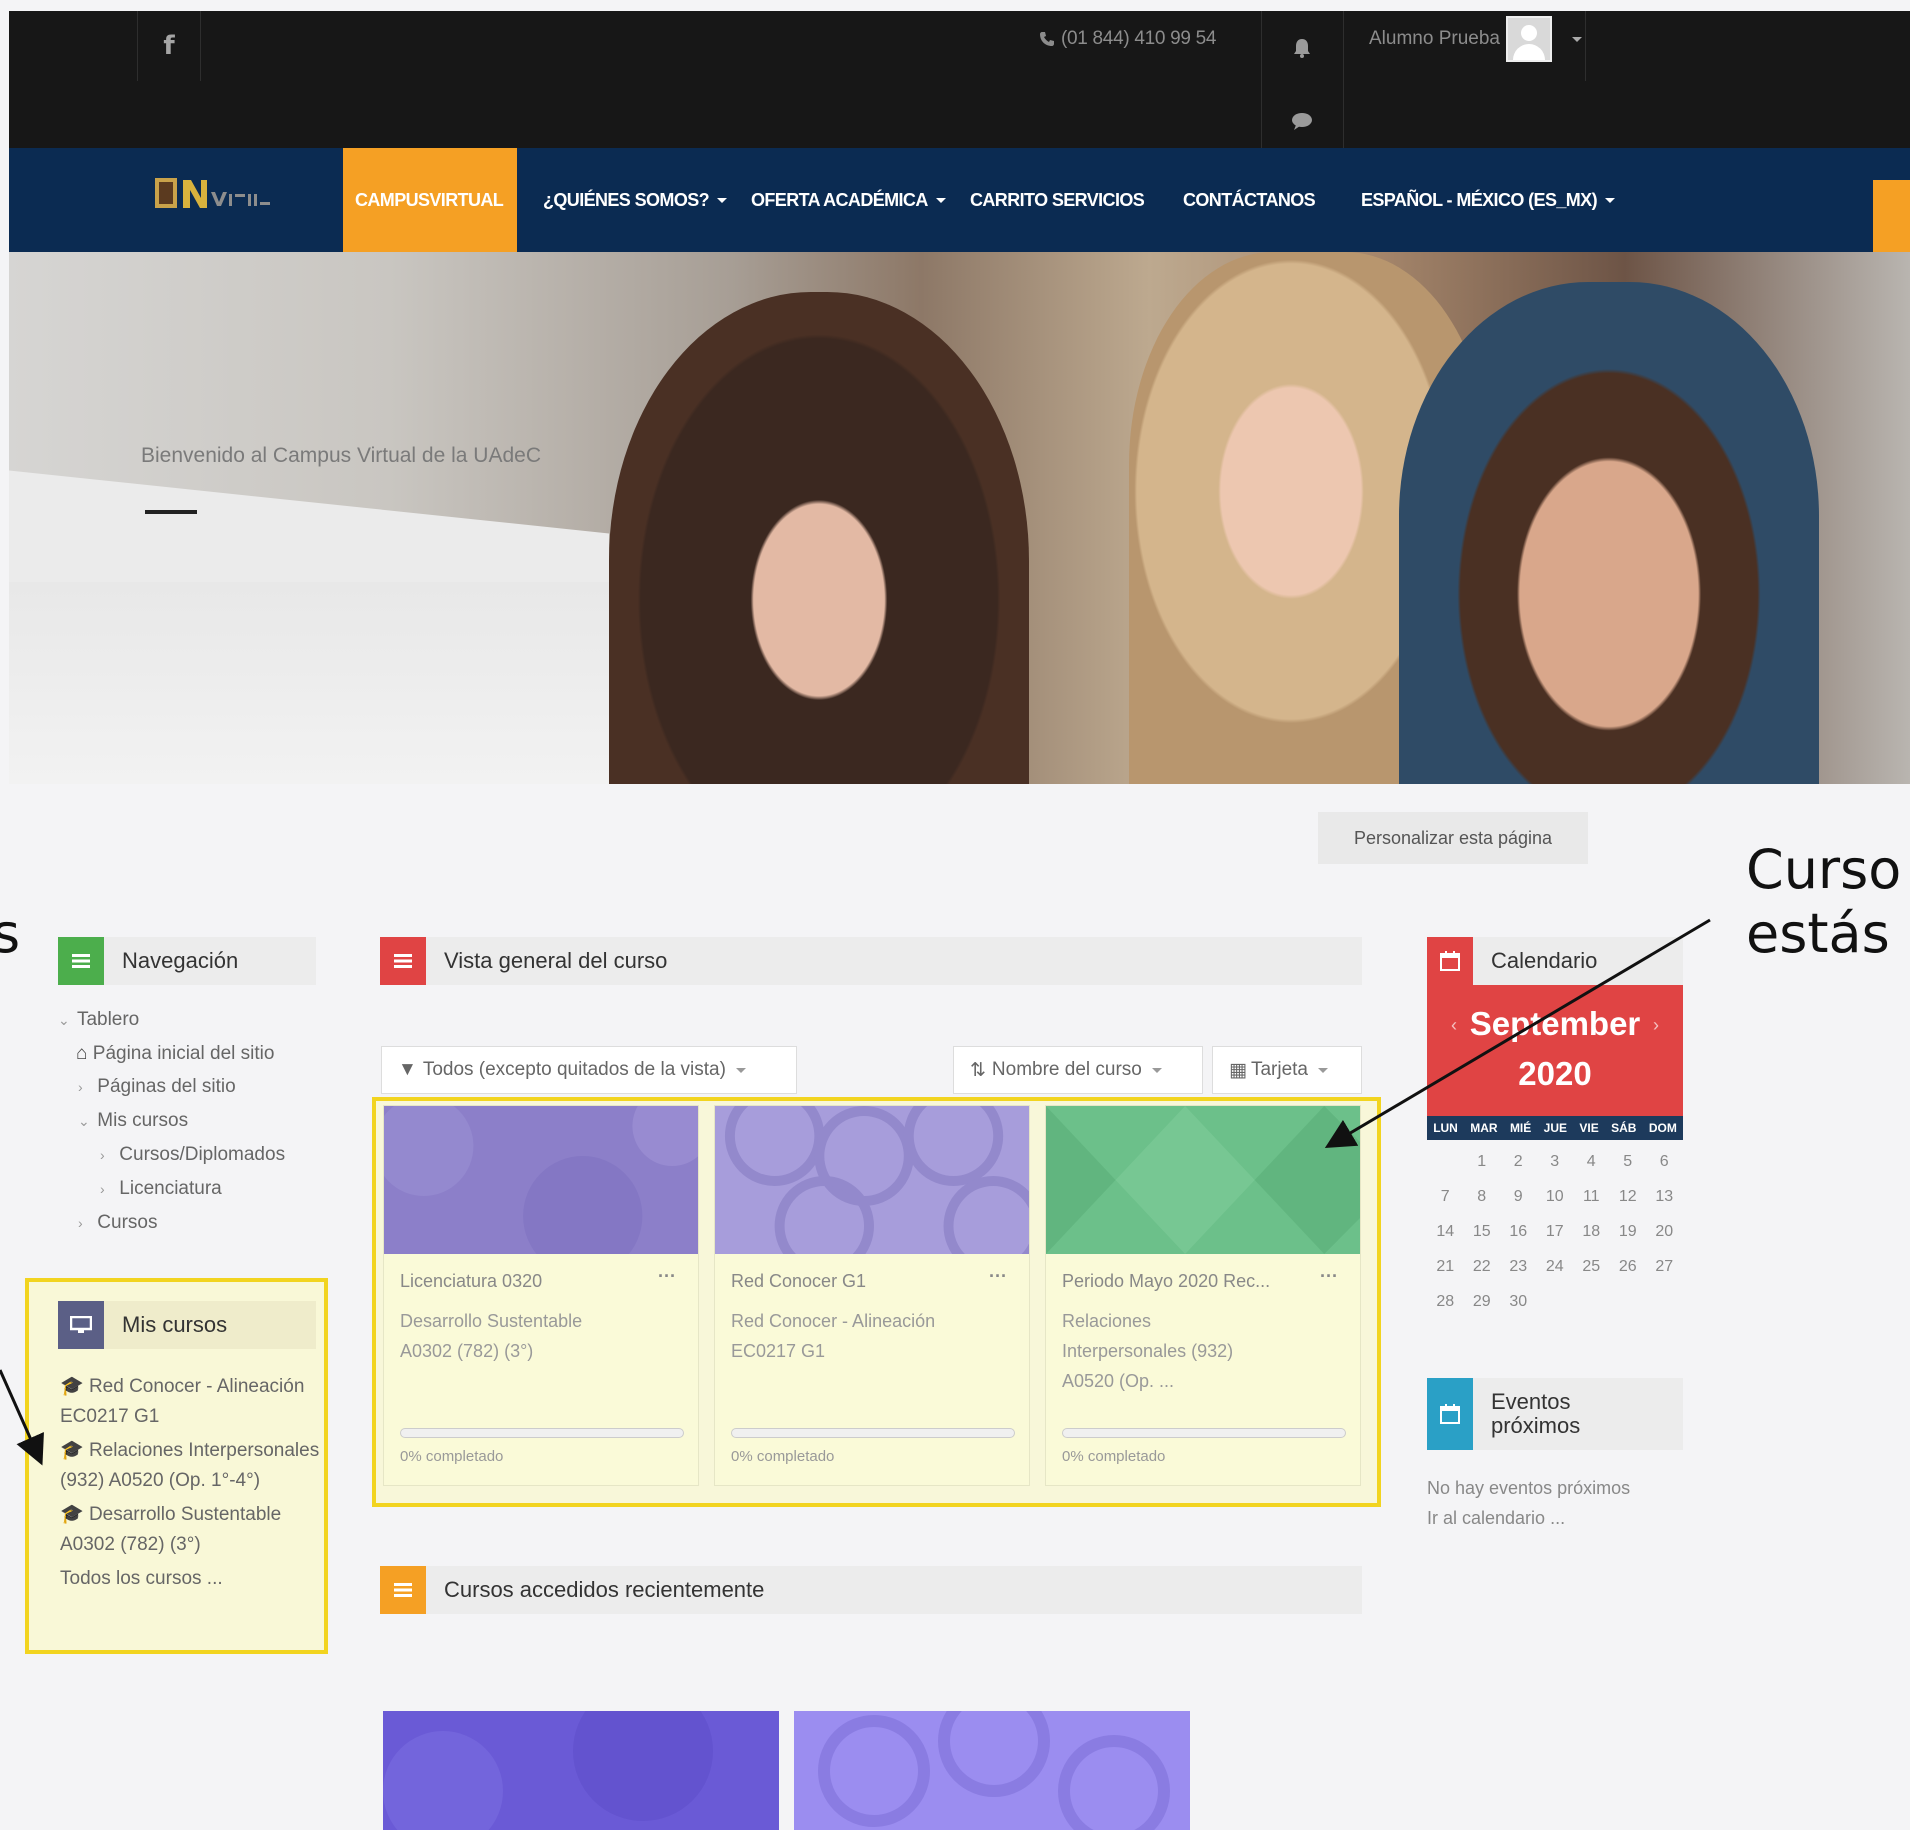 This screenshot has height=1830, width=1910. I want to click on course-name-line: EC0217 G1, so click(778, 1351).